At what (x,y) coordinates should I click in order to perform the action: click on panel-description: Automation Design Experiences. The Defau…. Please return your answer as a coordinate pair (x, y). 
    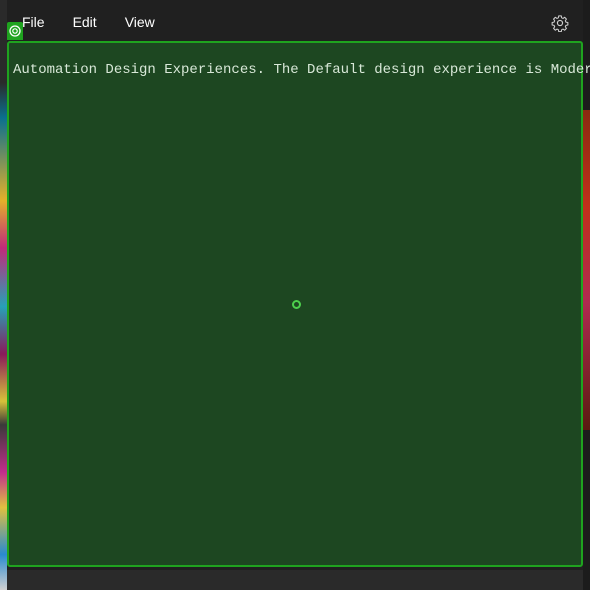
    Looking at the image, I should click on (301, 70).